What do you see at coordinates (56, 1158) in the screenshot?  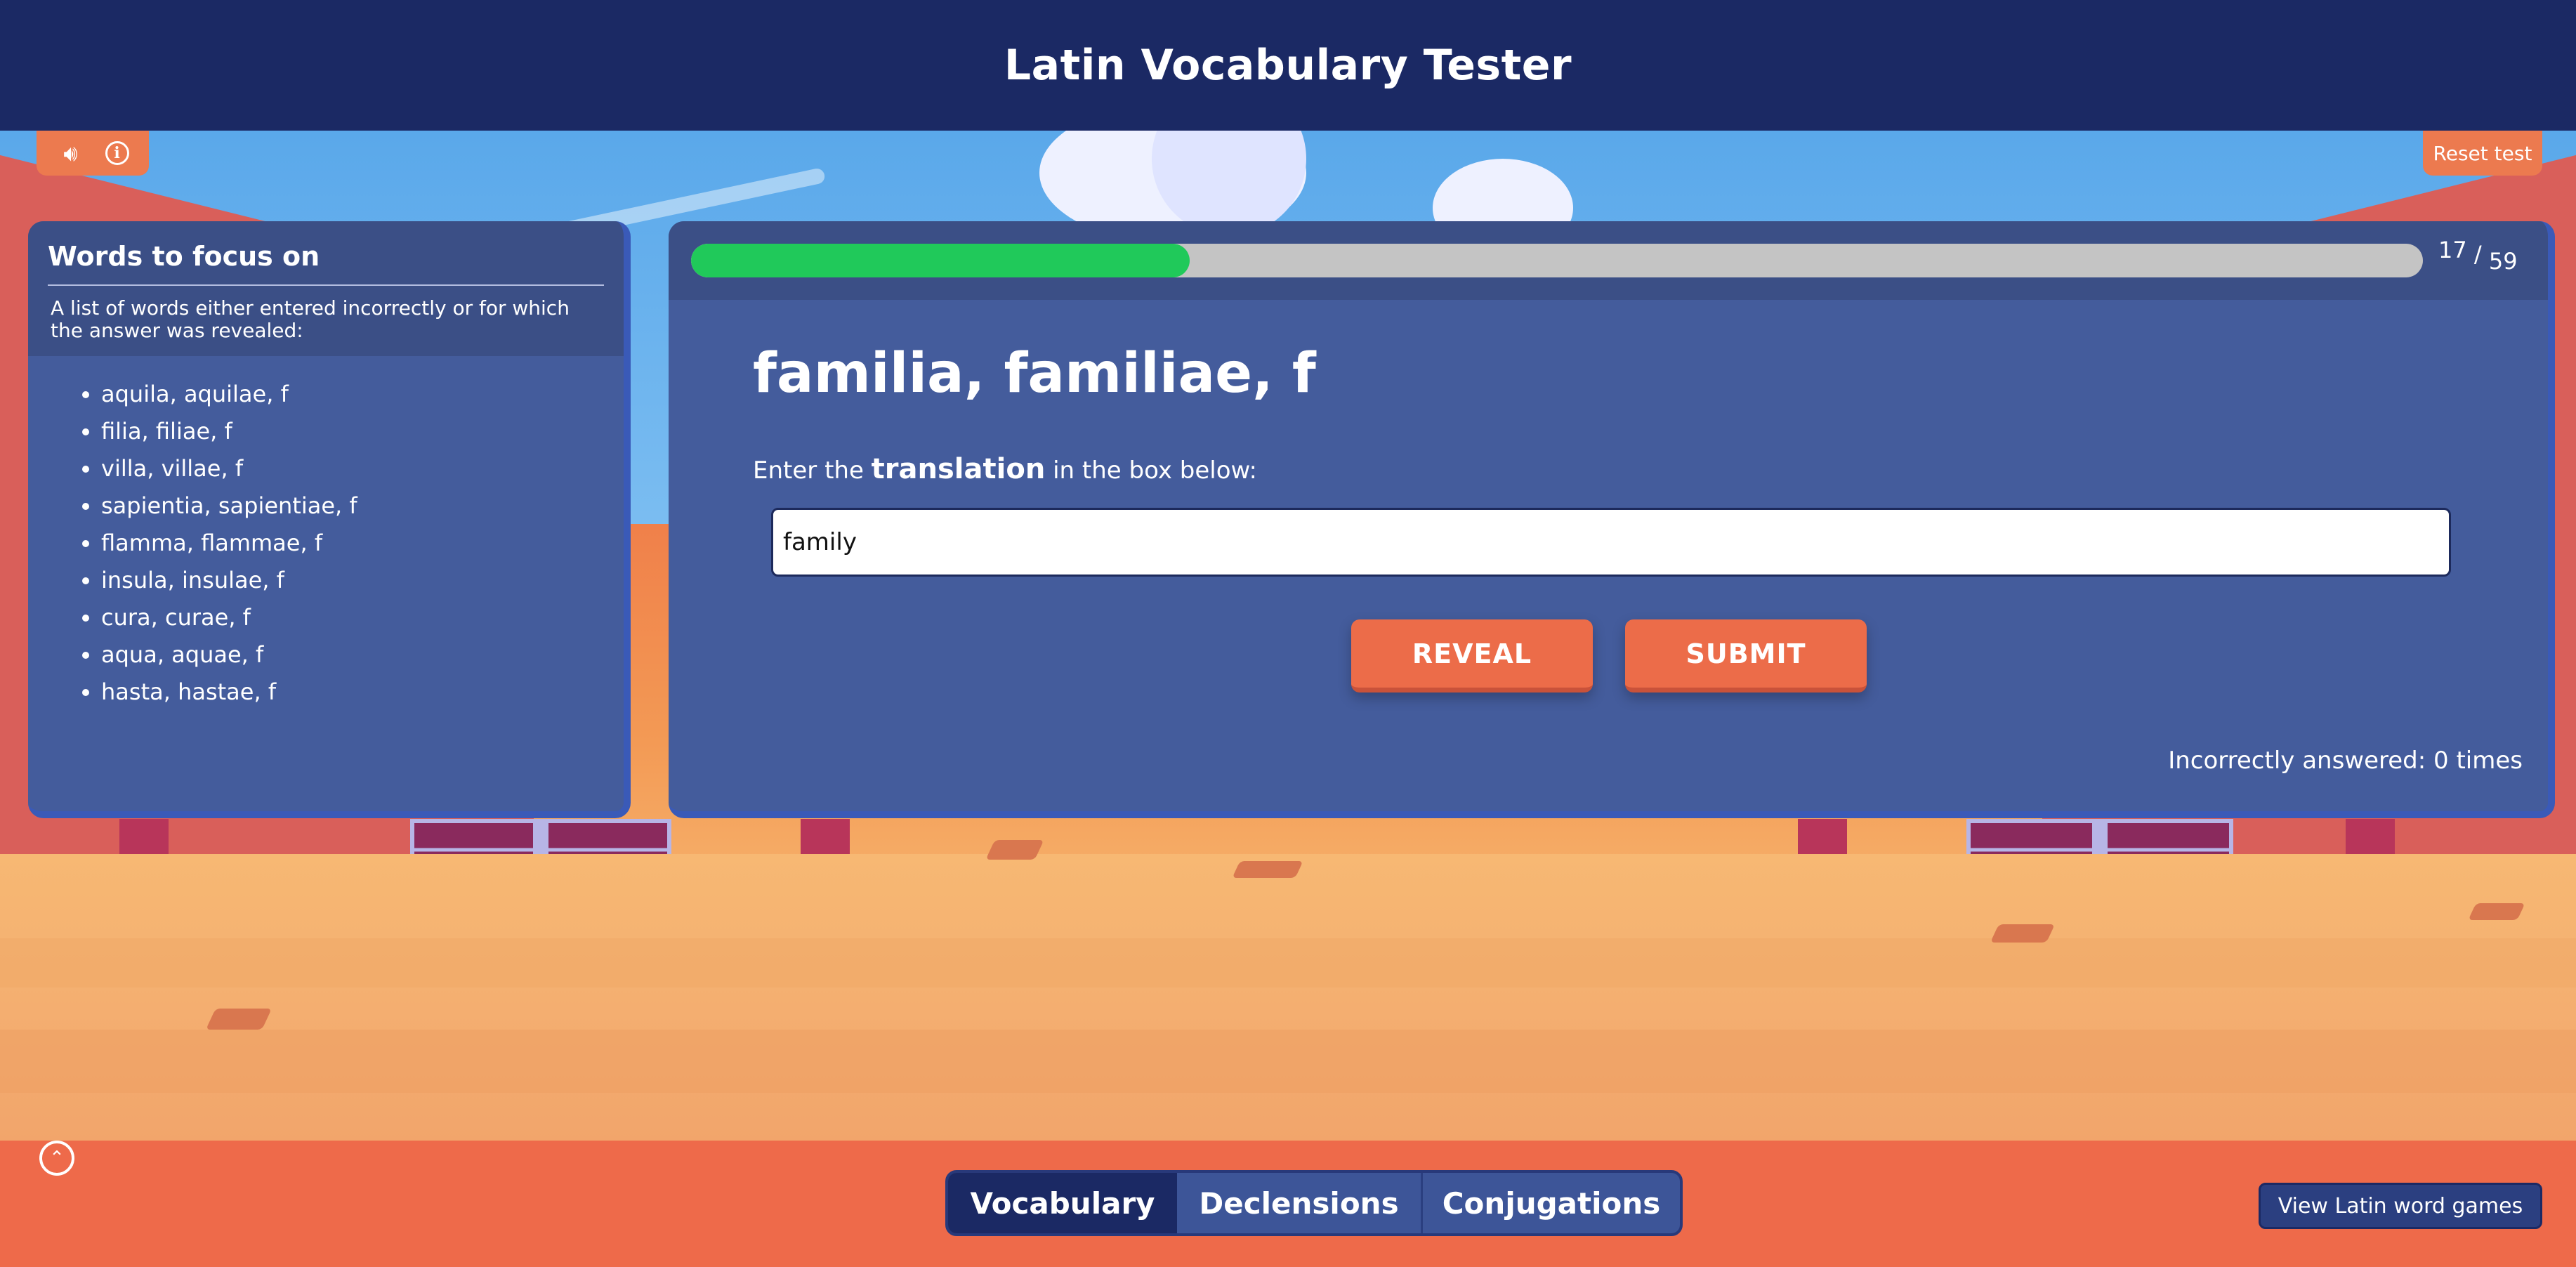 I see `chevron-up-icon: ⌃` at bounding box center [56, 1158].